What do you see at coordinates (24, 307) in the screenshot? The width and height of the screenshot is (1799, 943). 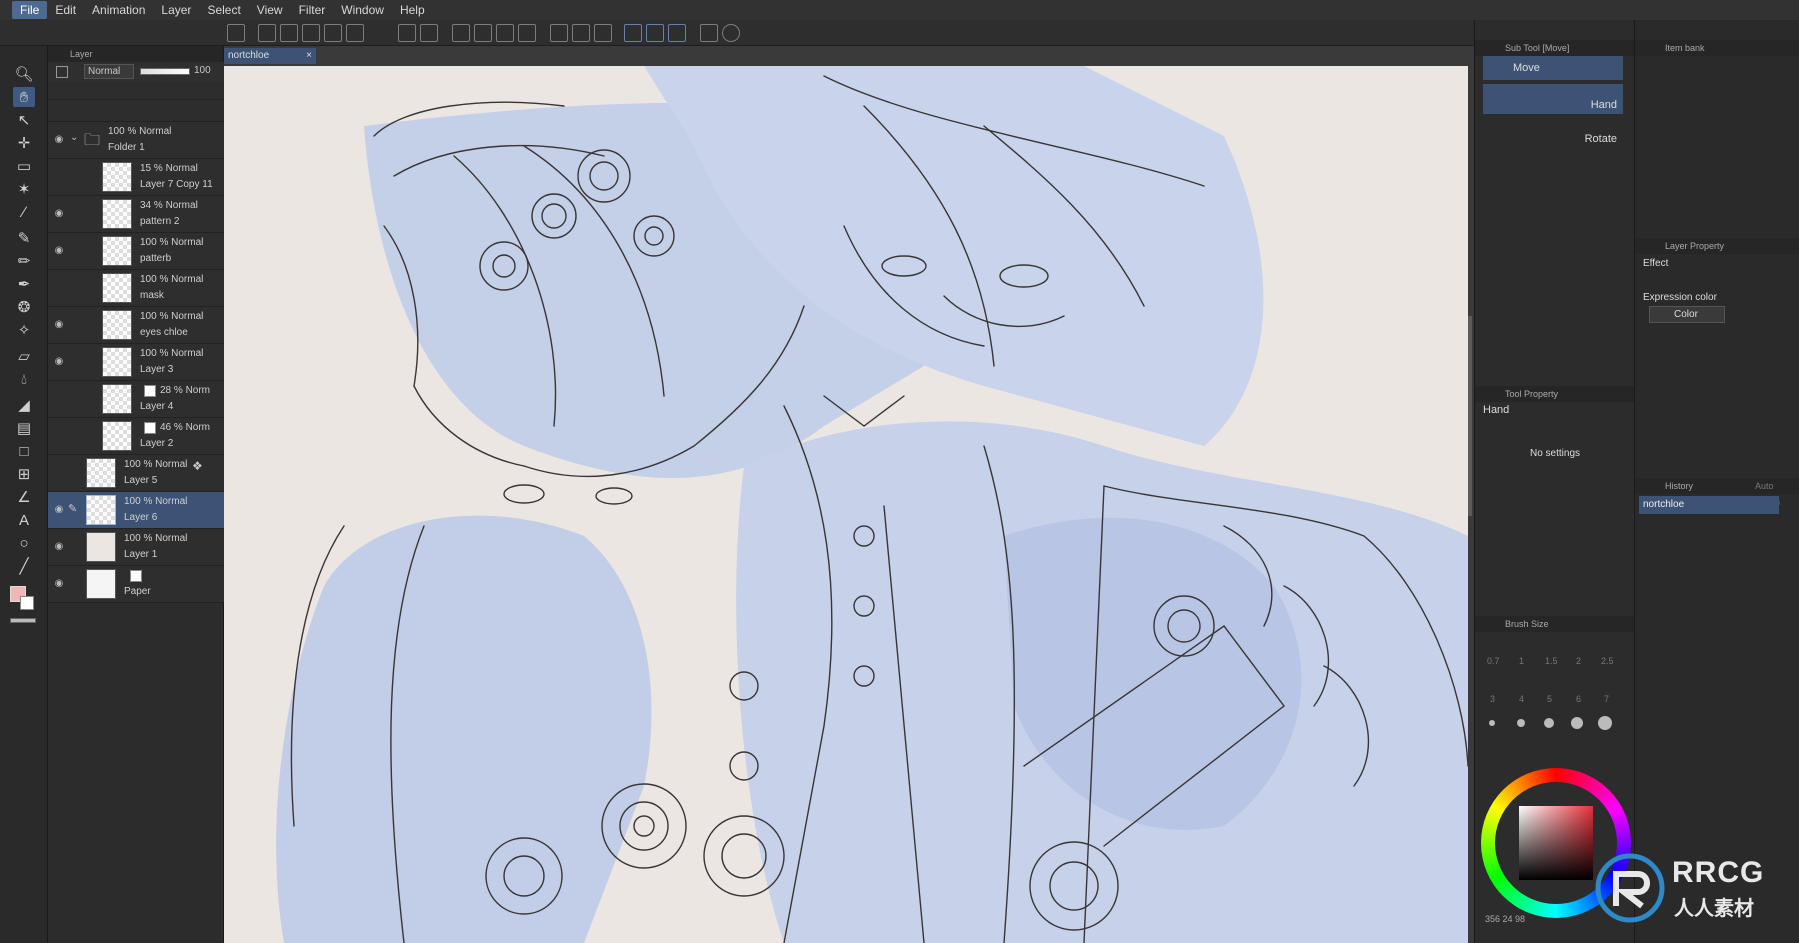 I see `airbrush-icon: ❂` at bounding box center [24, 307].